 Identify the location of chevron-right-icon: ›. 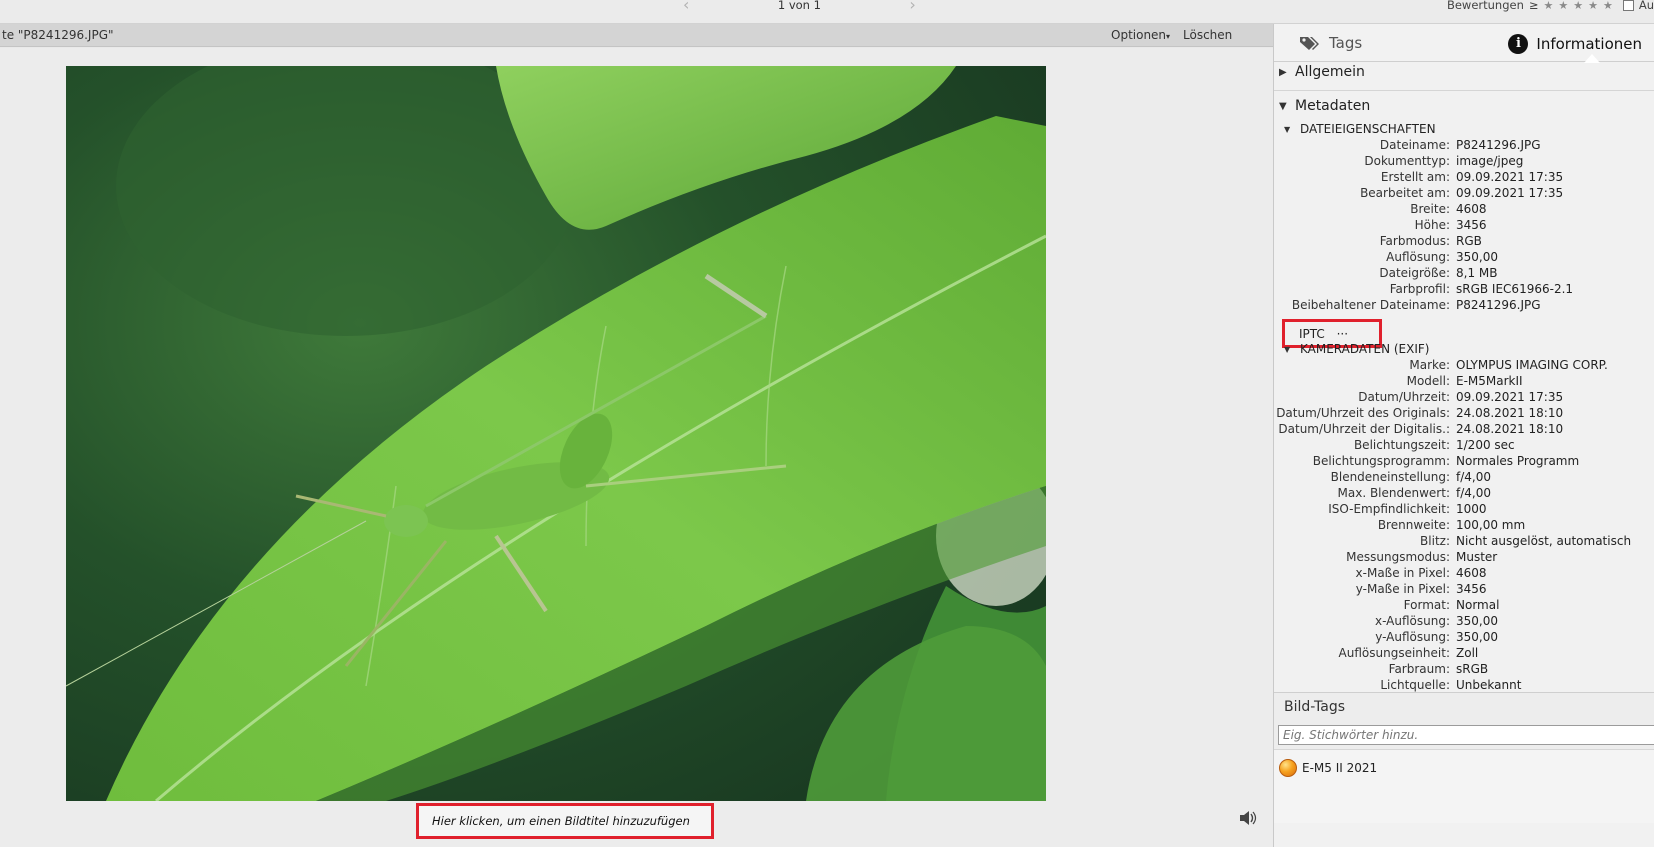
(912, 6).